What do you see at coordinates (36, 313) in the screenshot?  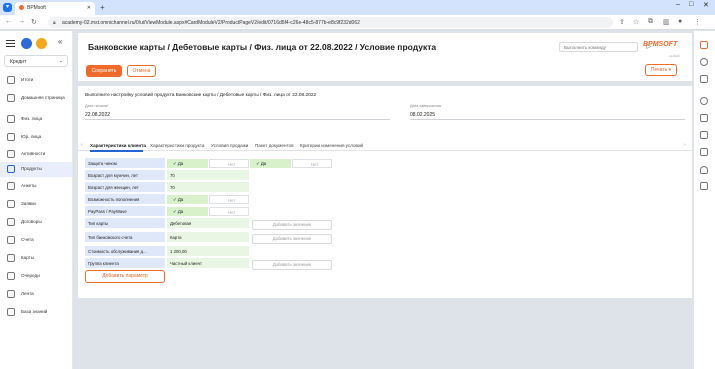 I see `sidebar-item-knowledge-base: База знаний` at bounding box center [36, 313].